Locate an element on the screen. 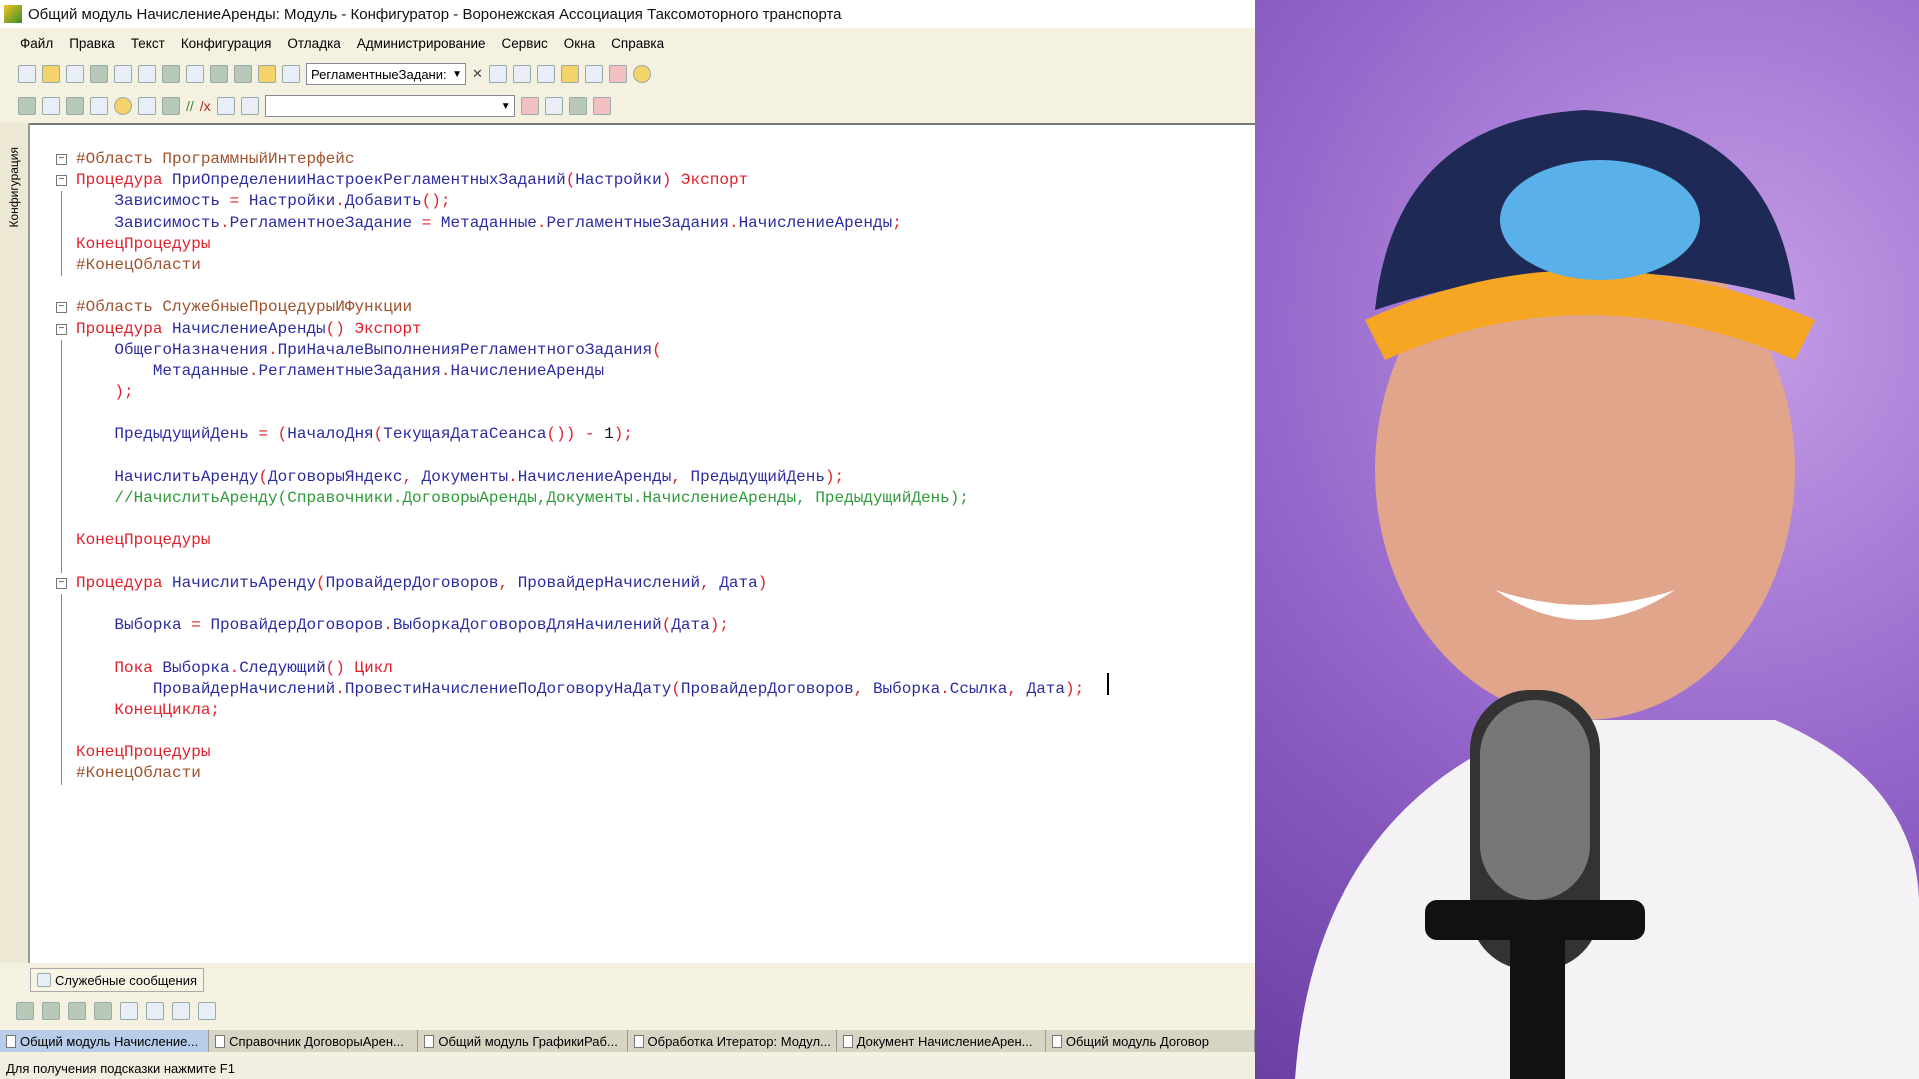 This screenshot has height=1079, width=1919. flag-next-icon is located at coordinates (77, 1011).